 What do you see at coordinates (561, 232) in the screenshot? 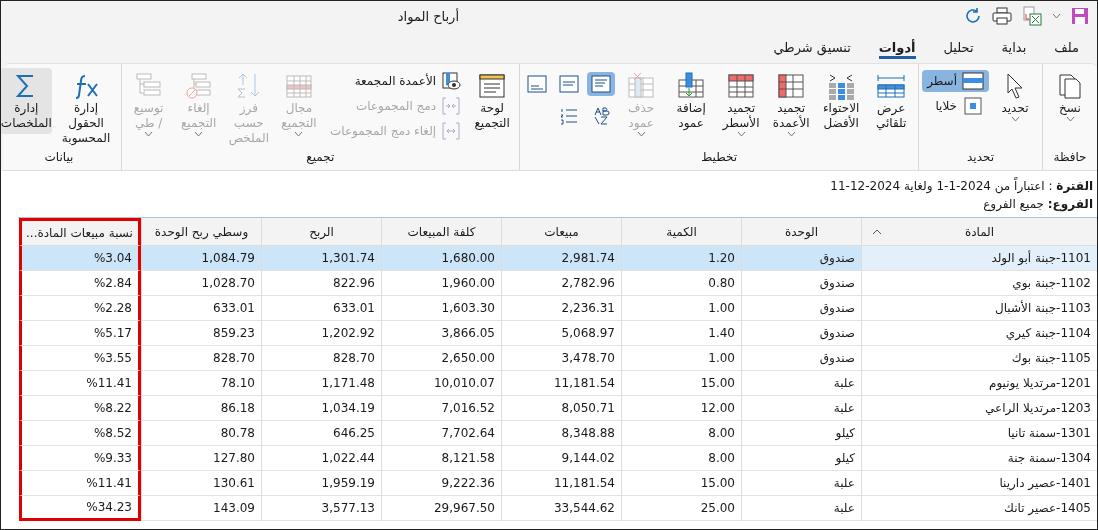
I see `column-header: مبيعات` at bounding box center [561, 232].